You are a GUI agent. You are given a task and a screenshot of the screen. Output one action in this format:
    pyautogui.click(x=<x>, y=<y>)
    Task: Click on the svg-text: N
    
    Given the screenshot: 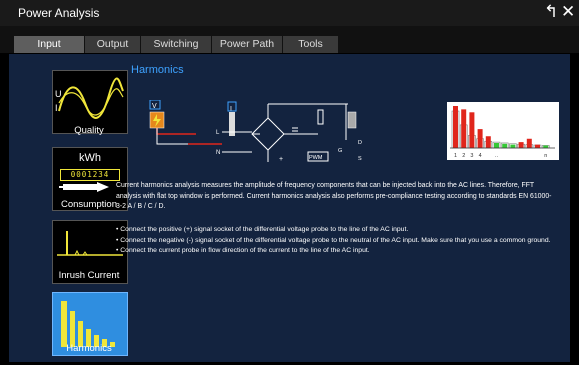 What is the action you would take?
    pyautogui.click(x=218, y=153)
    